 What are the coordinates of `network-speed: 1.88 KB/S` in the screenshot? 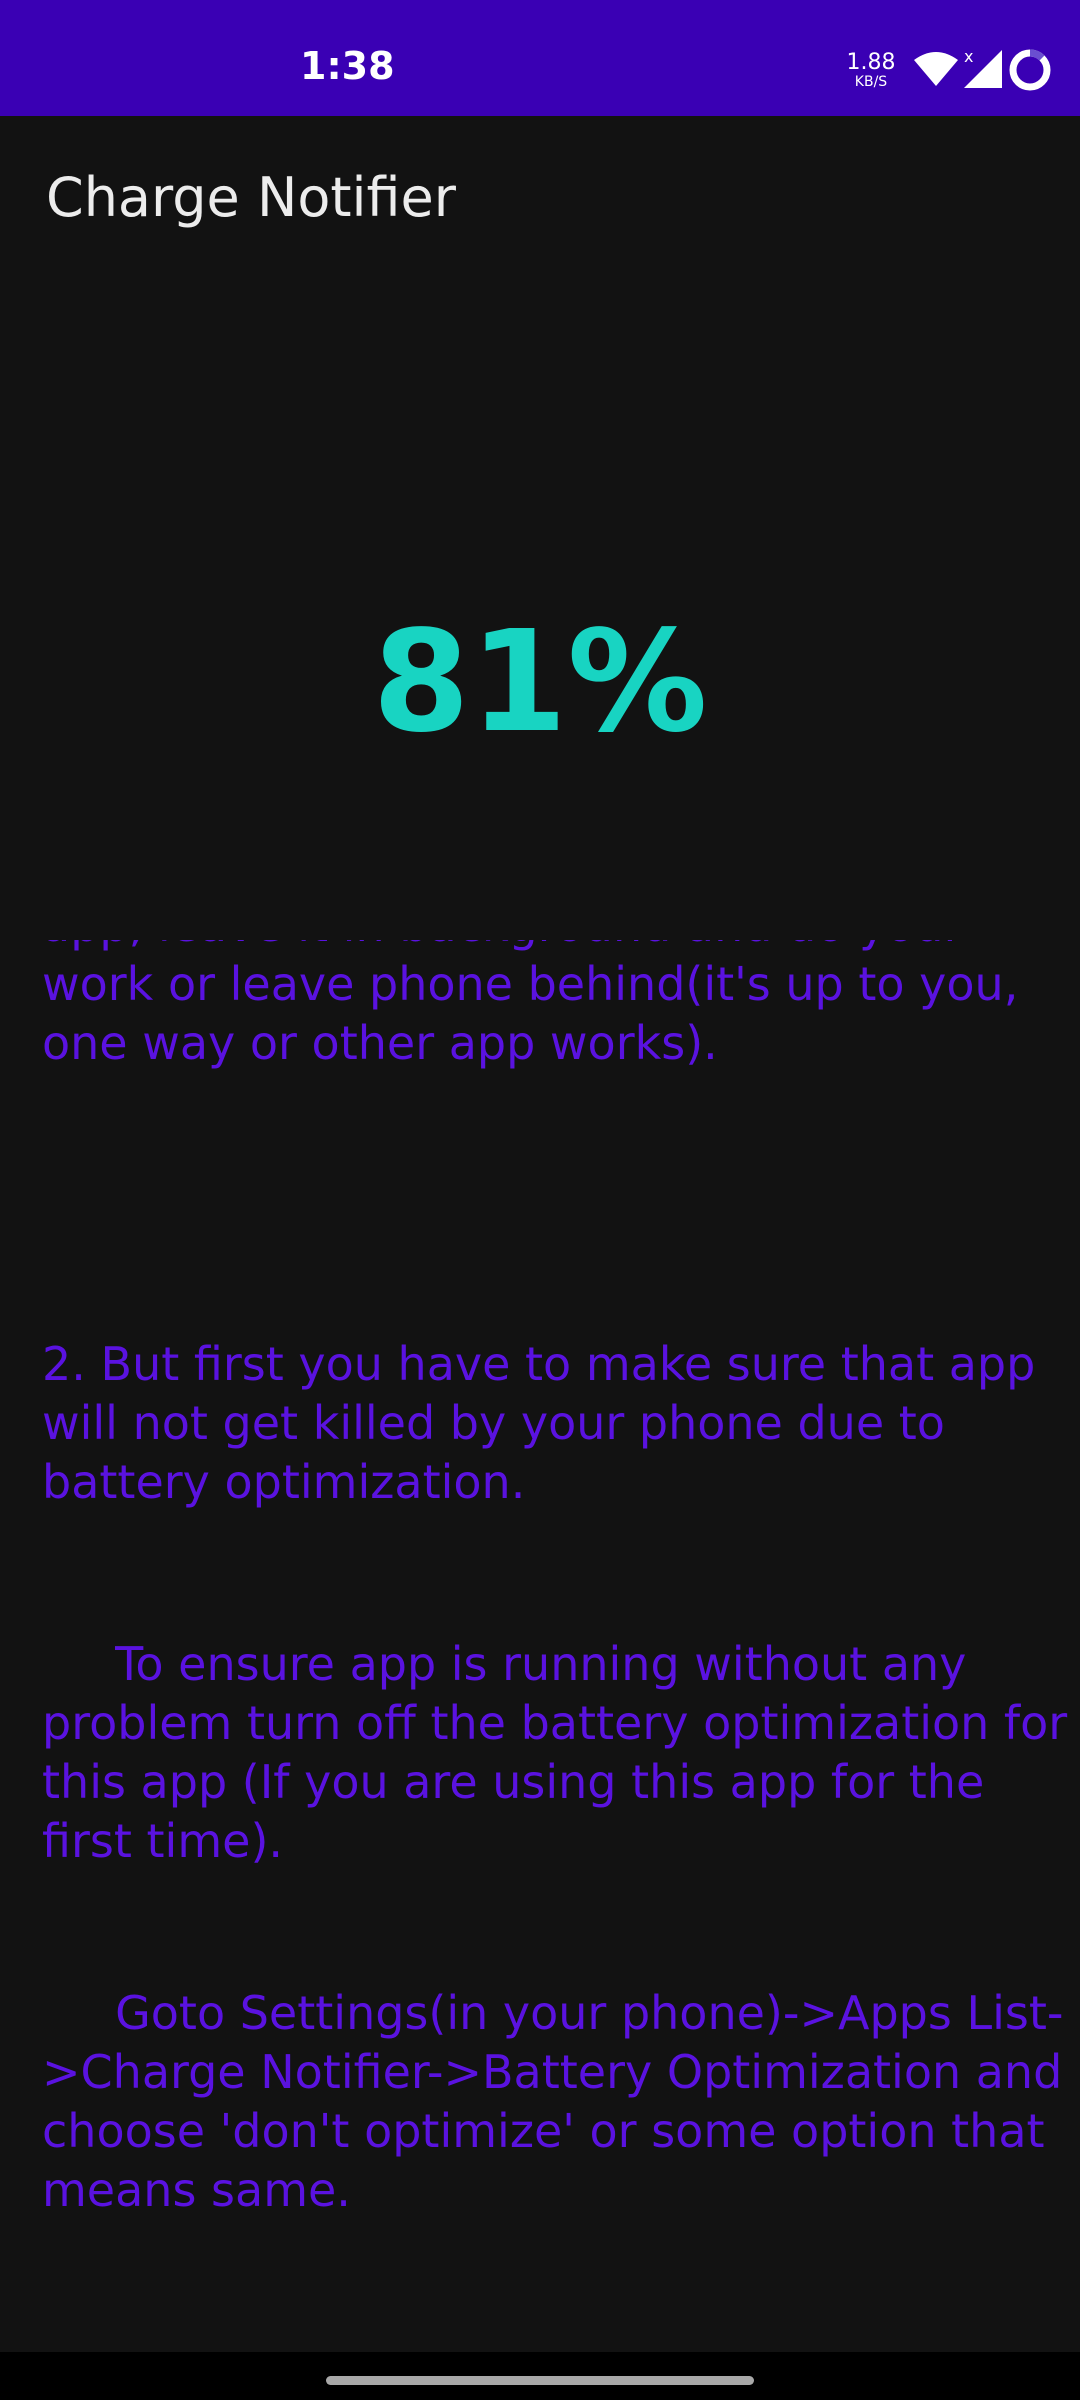 It's located at (871, 70).